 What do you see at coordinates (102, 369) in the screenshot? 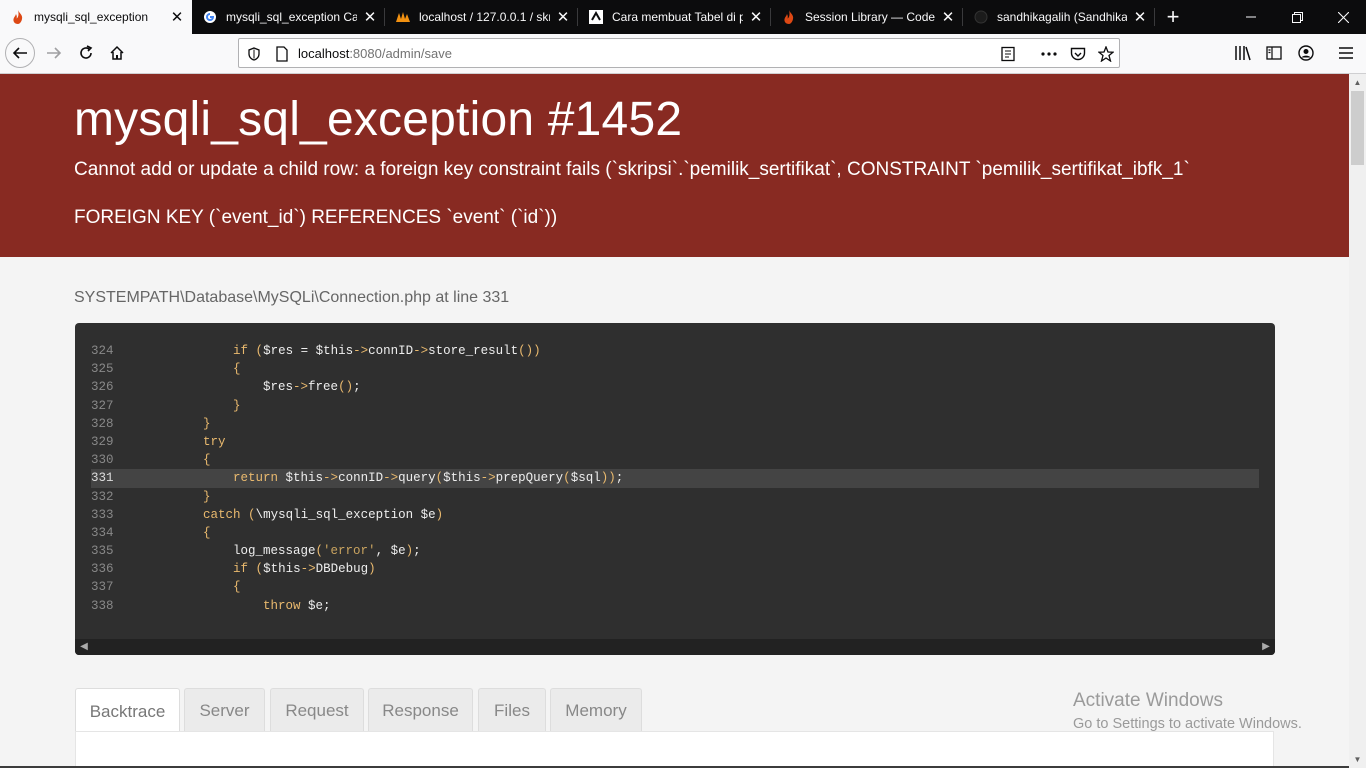
I see `line-number: 325` at bounding box center [102, 369].